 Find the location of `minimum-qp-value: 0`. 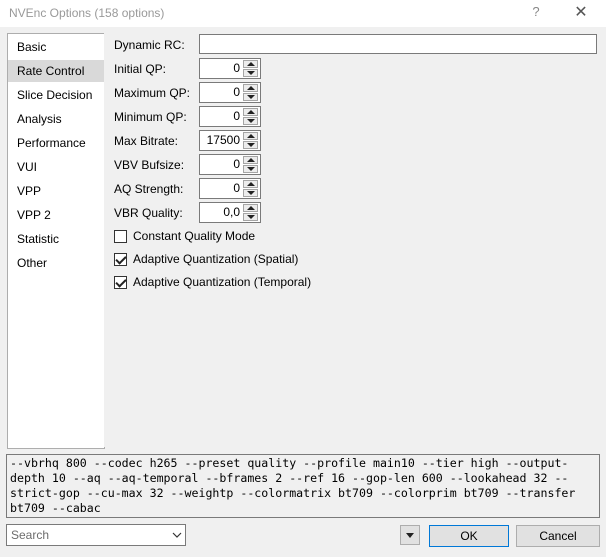

minimum-qp-value: 0 is located at coordinates (221, 116).